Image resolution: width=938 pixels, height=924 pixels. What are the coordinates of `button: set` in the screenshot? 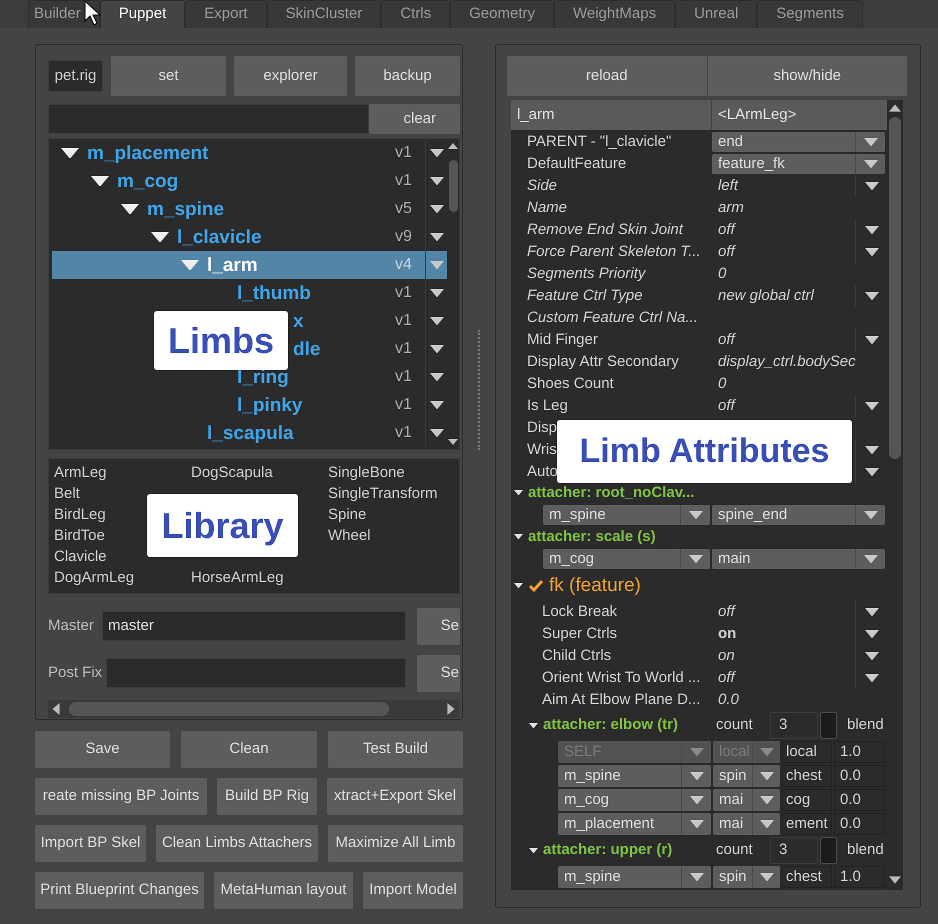 It's located at (168, 76).